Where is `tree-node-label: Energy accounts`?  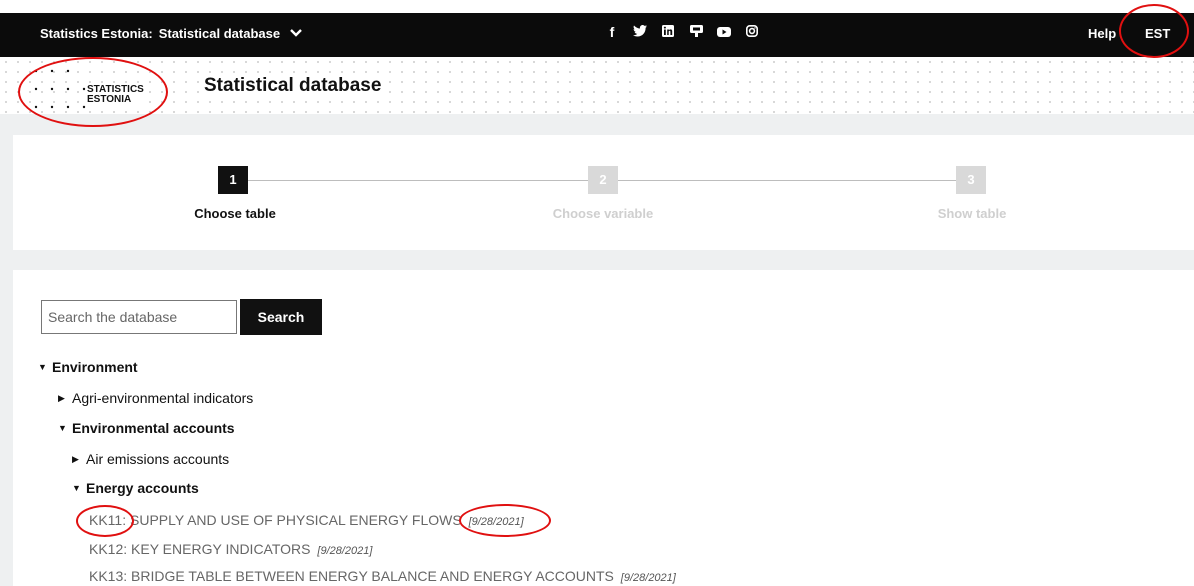 tree-node-label: Energy accounts is located at coordinates (142, 488).